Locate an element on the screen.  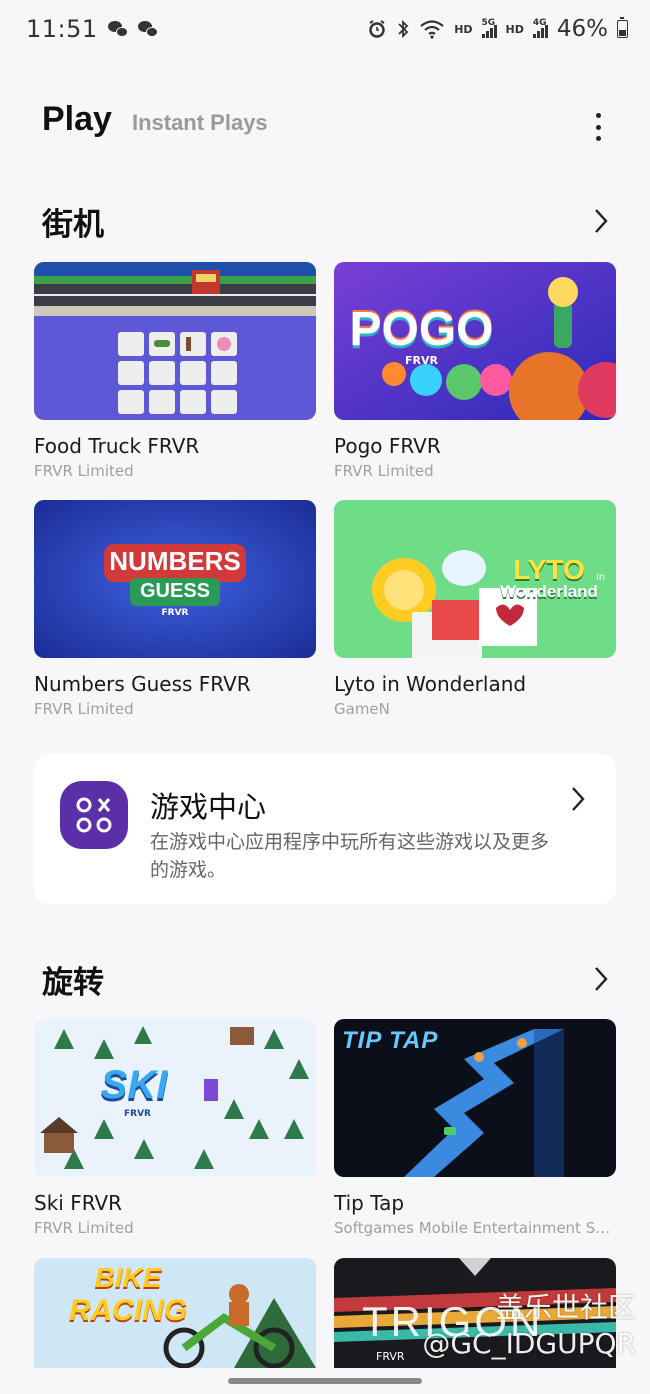
game-thumbnail: SKI FRVR is located at coordinates (175, 1098).